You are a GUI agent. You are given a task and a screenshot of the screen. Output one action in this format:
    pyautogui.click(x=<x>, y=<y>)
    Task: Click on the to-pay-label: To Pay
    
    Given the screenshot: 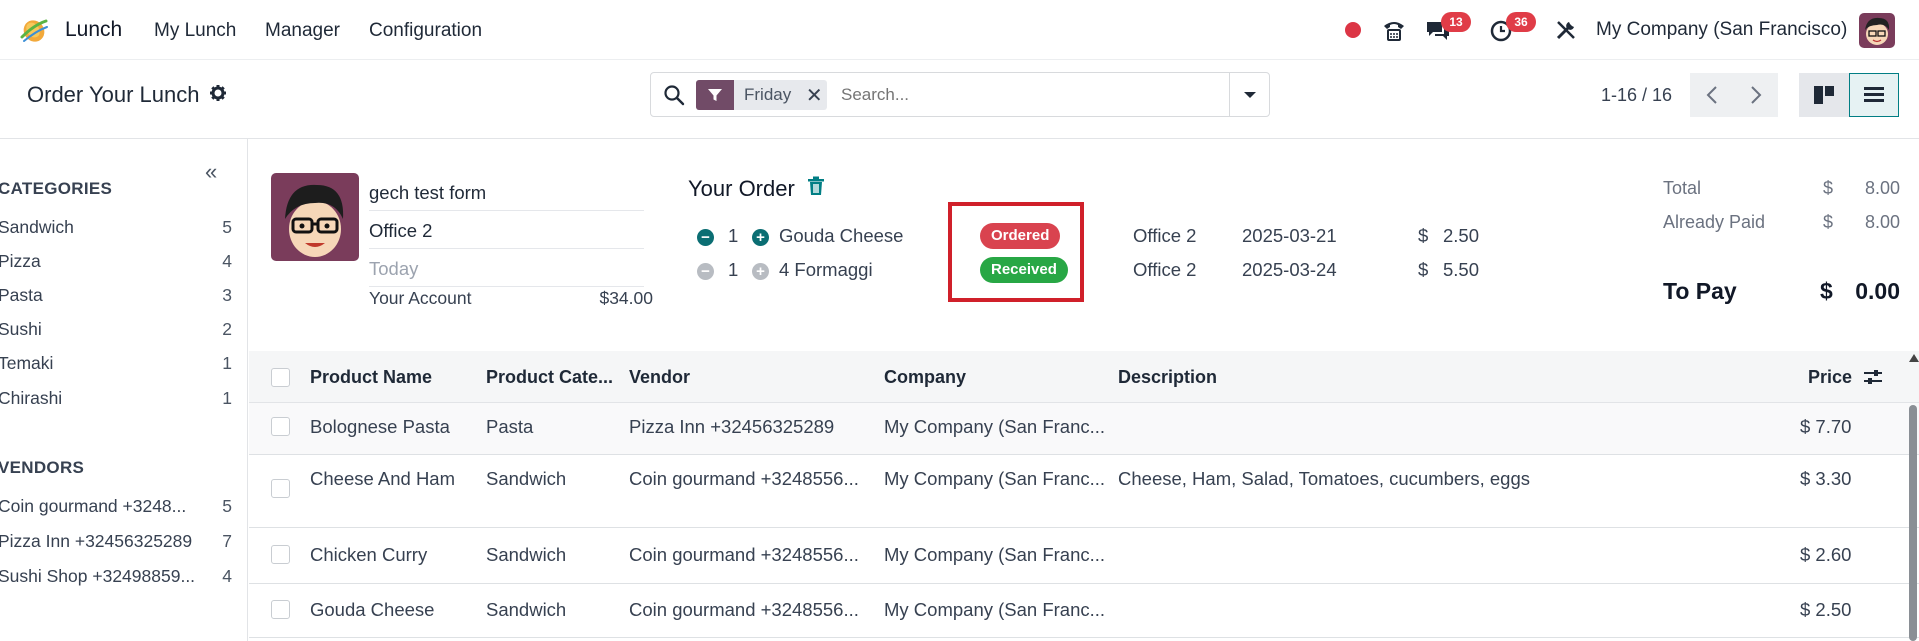 What is the action you would take?
    pyautogui.click(x=1700, y=291)
    